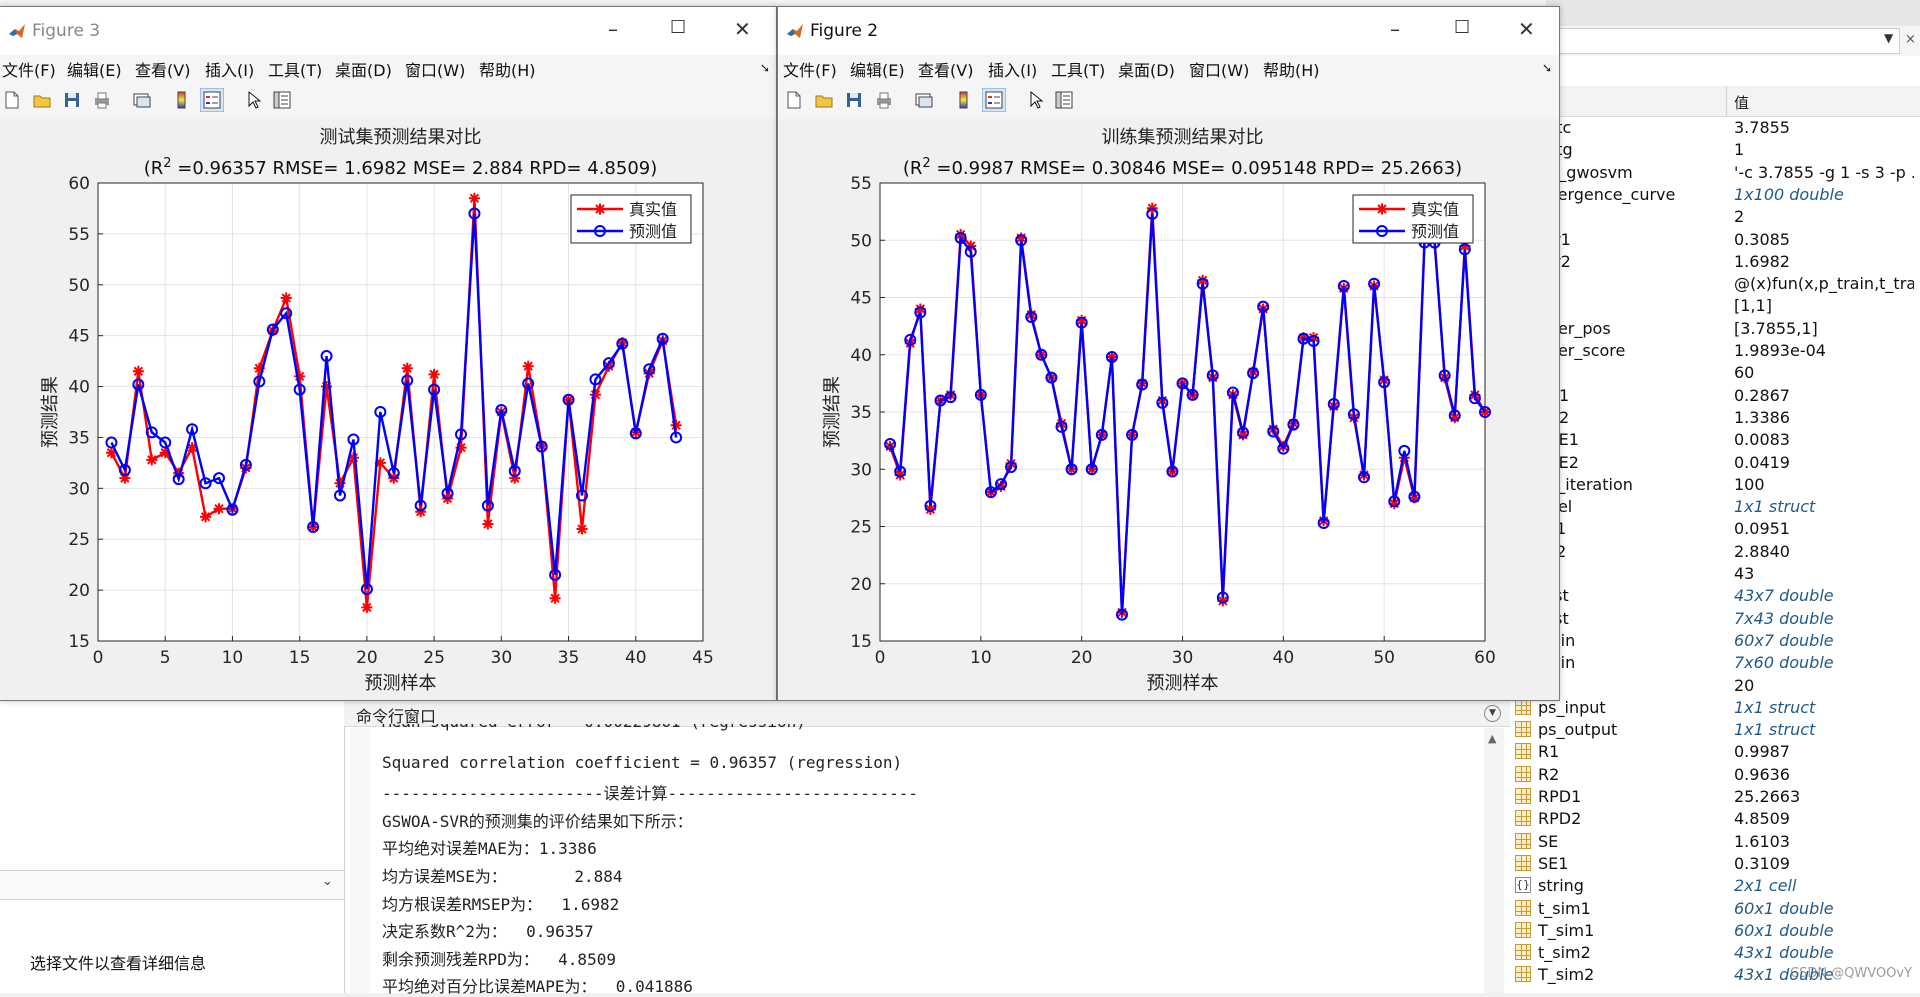  What do you see at coordinates (327, 881) in the screenshot?
I see `chevron-down-icon: ⌄` at bounding box center [327, 881].